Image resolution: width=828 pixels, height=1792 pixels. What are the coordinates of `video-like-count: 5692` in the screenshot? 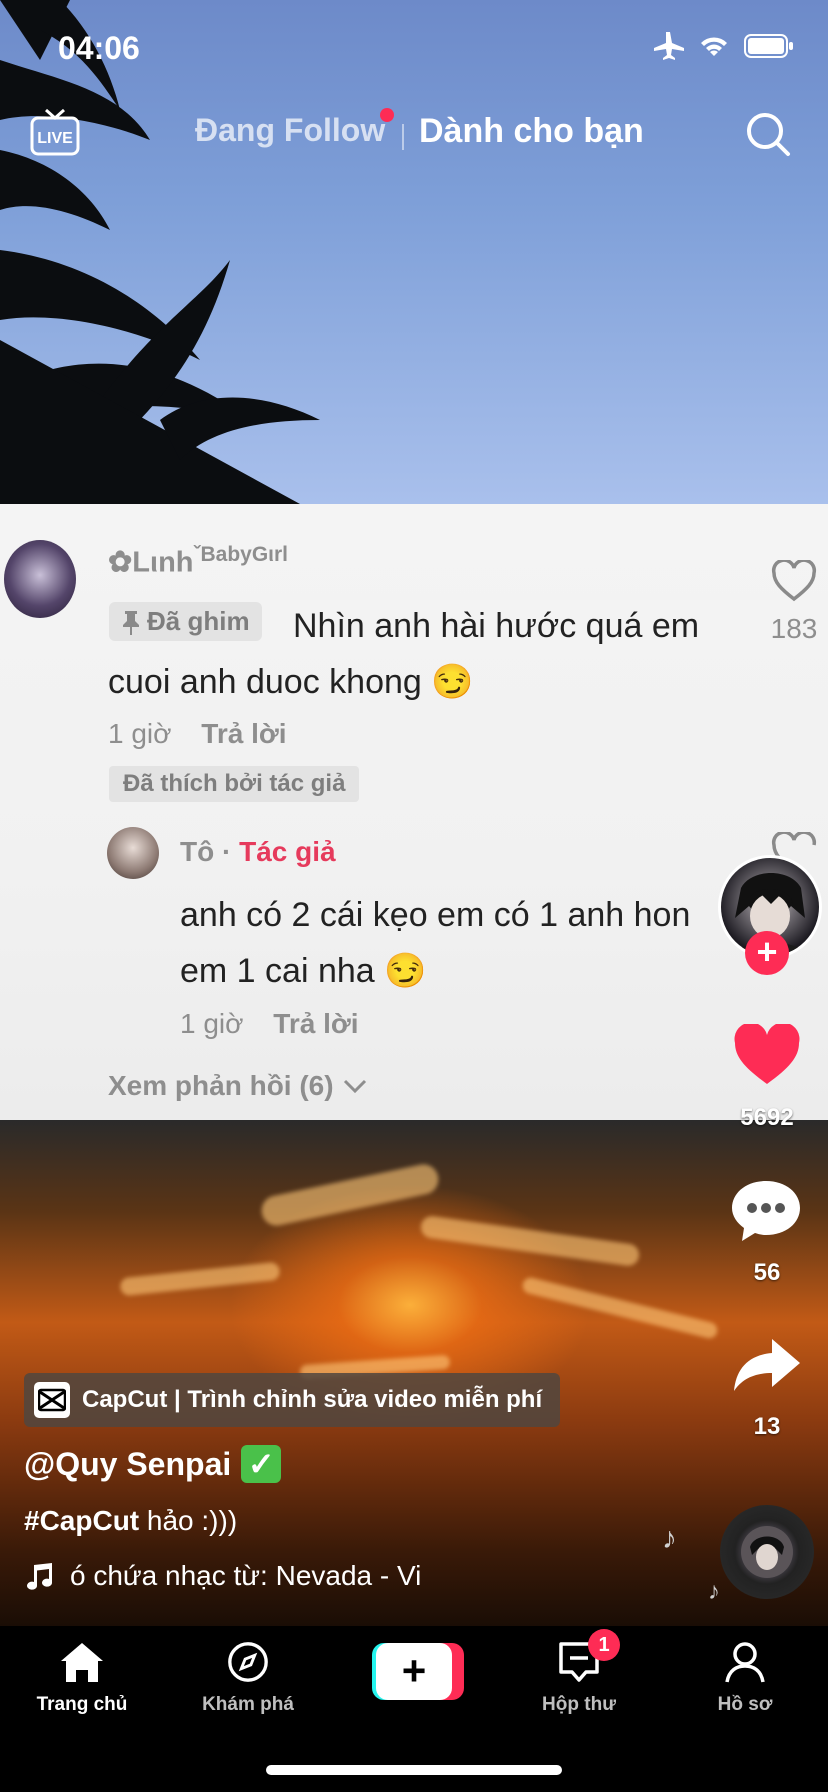 It's located at (767, 1117).